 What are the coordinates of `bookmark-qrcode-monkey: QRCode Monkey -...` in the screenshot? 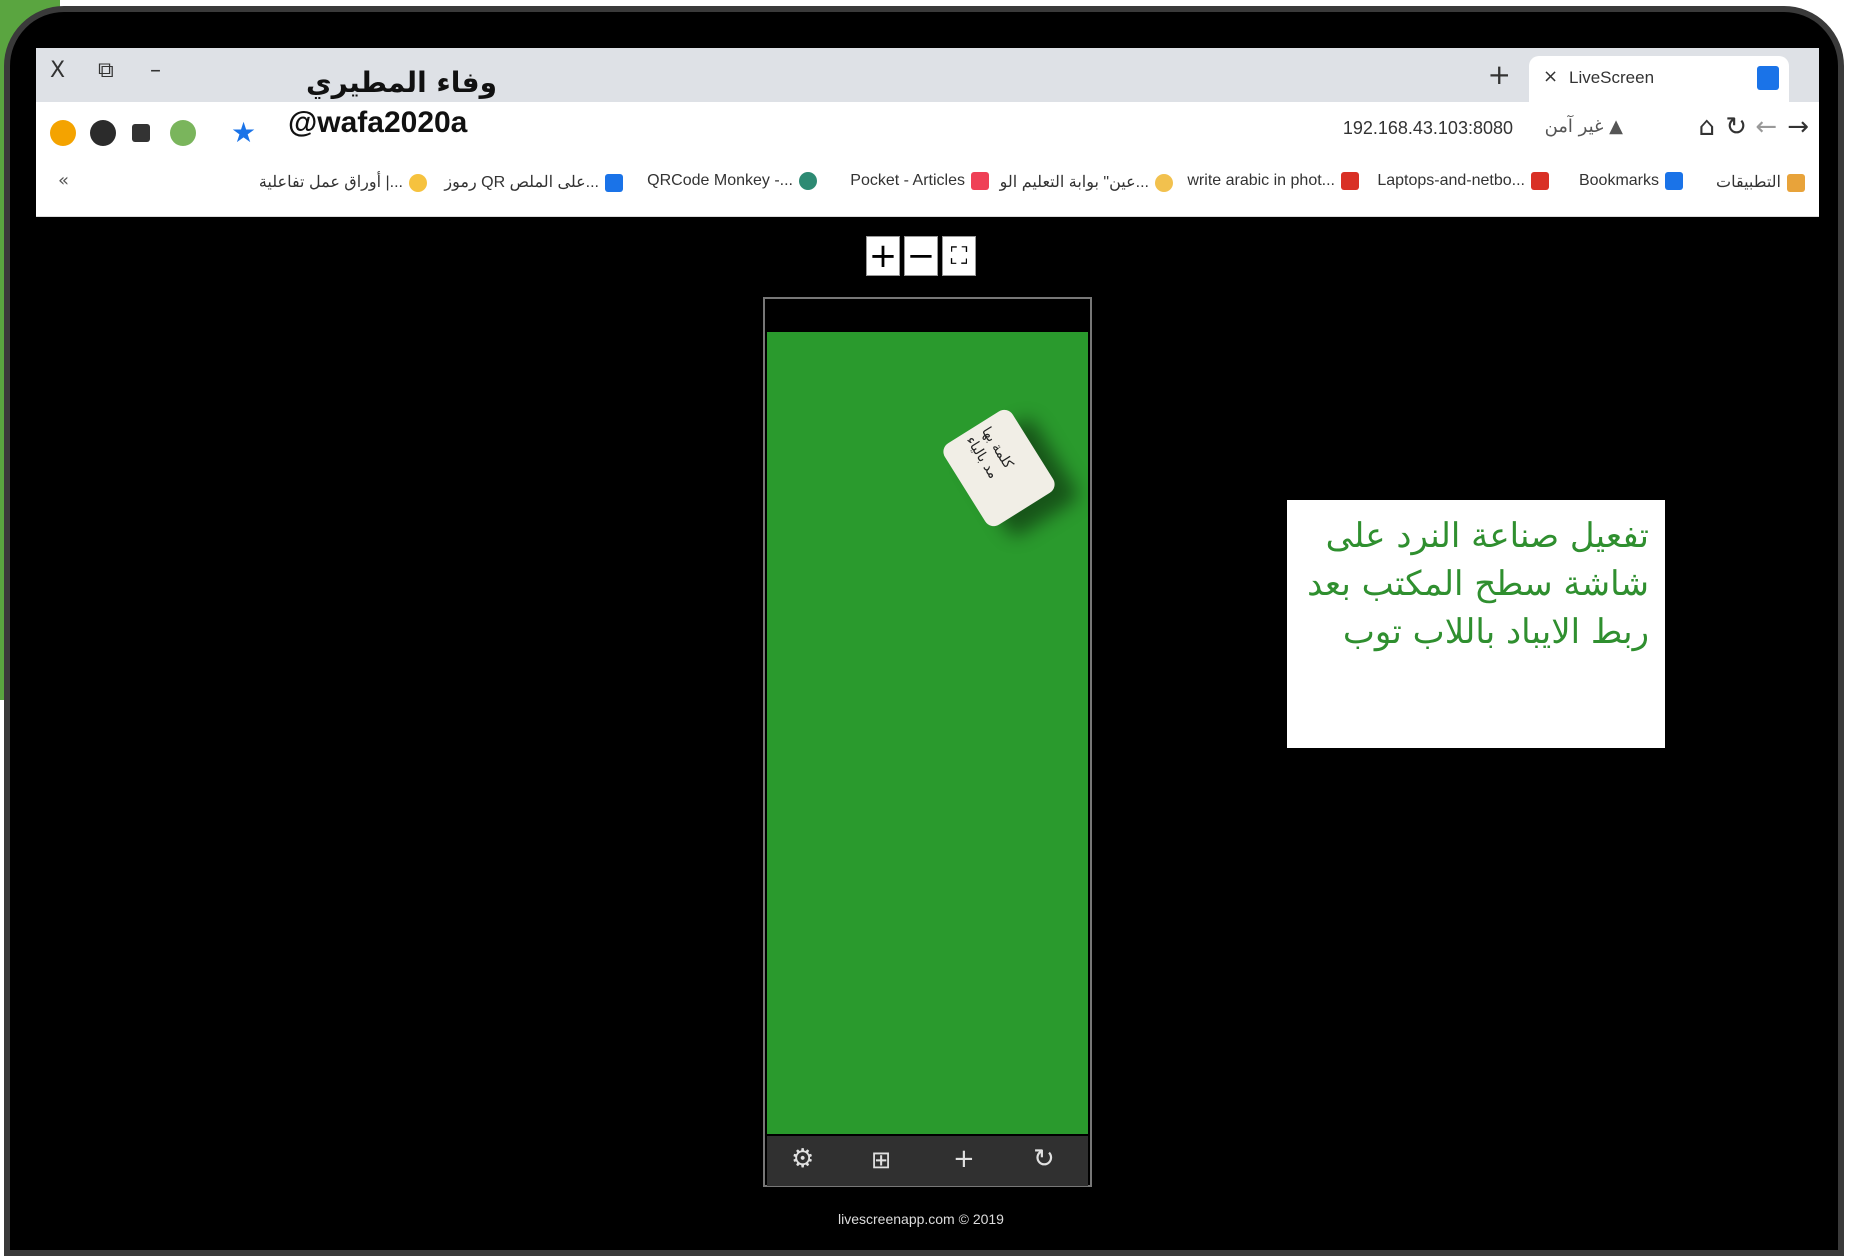 It's located at (732, 181).